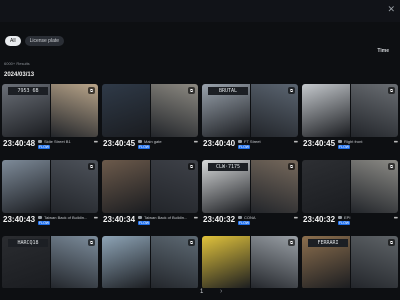 Image resolution: width=400 pixels, height=300 pixels. What do you see at coordinates (367, 220) in the screenshot?
I see `card-meta: EPI FLOW` at bounding box center [367, 220].